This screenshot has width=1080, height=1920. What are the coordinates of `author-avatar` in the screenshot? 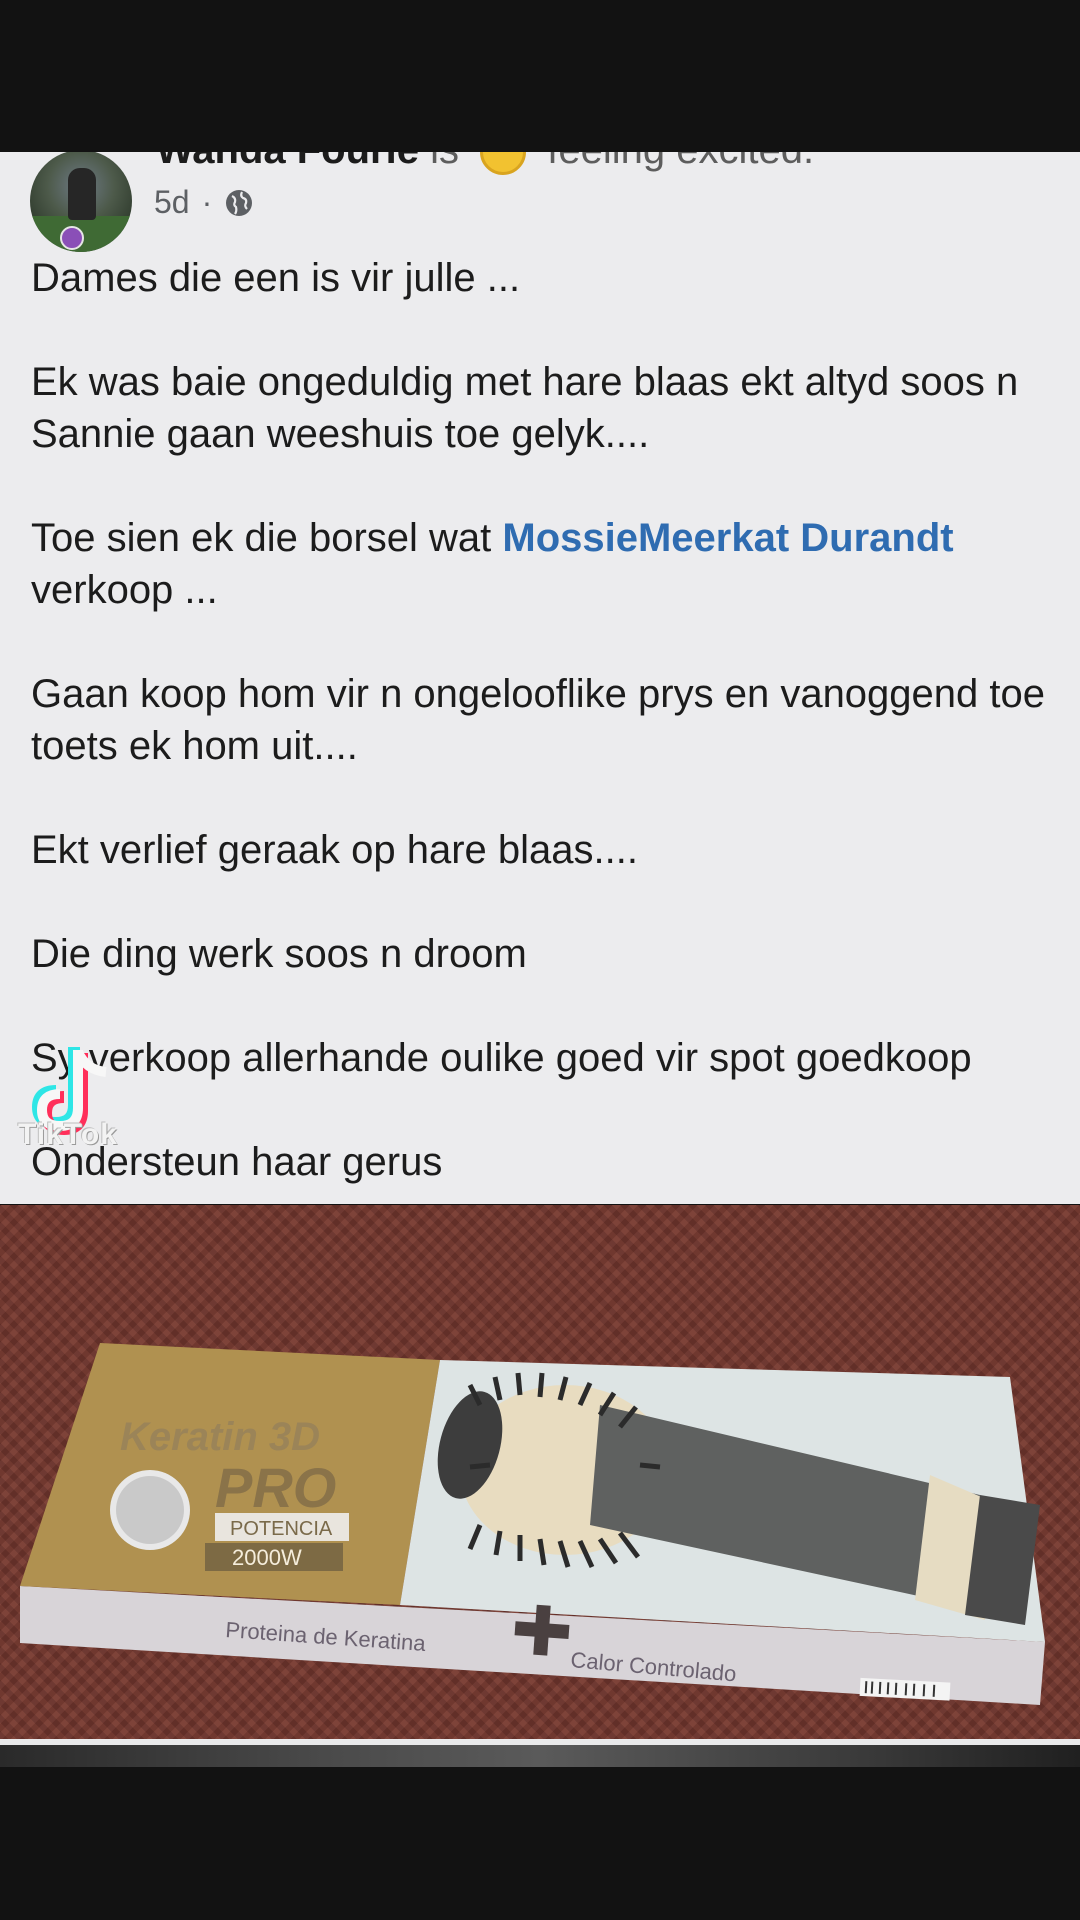 It's located at (81, 202).